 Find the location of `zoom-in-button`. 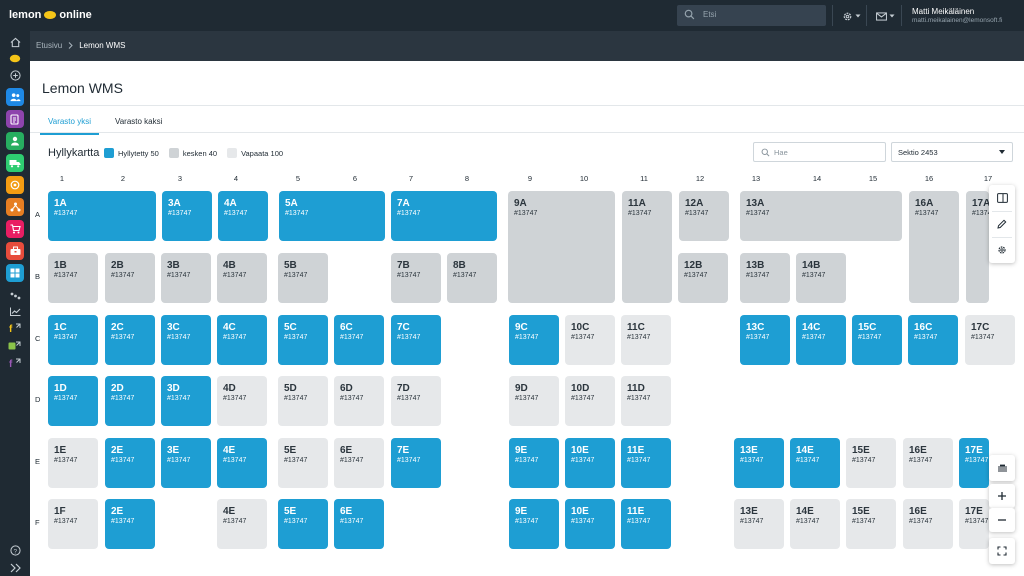

zoom-in-button is located at coordinates (1002, 496).